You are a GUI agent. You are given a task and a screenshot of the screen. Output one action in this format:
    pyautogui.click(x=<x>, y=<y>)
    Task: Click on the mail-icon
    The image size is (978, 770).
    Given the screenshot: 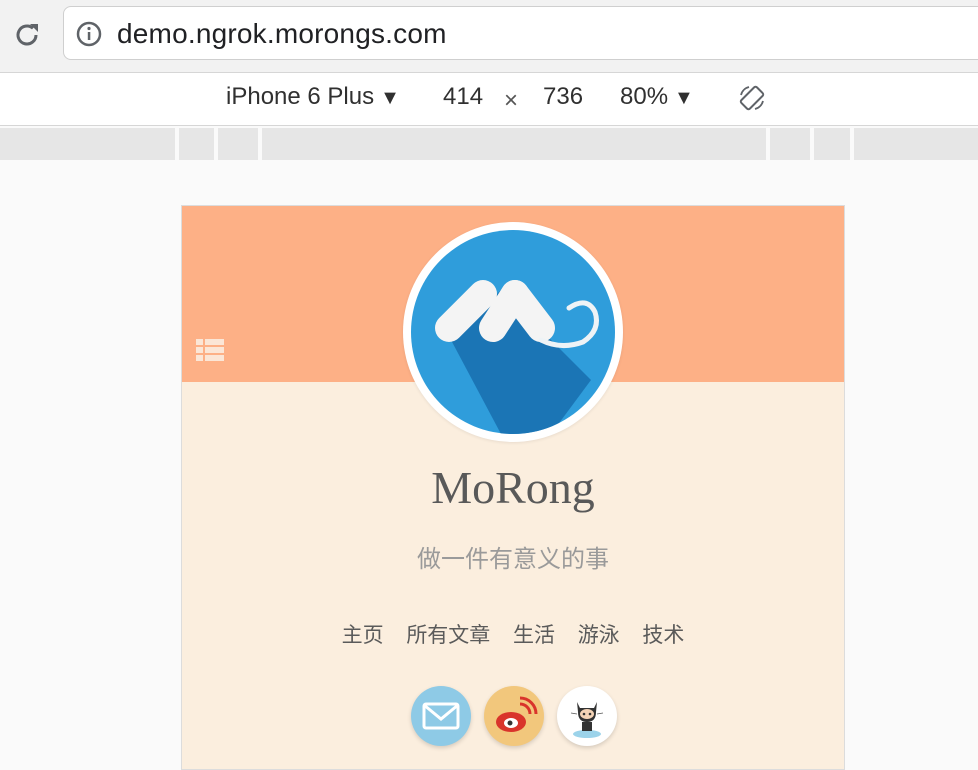 What is the action you would take?
    pyautogui.click(x=441, y=716)
    